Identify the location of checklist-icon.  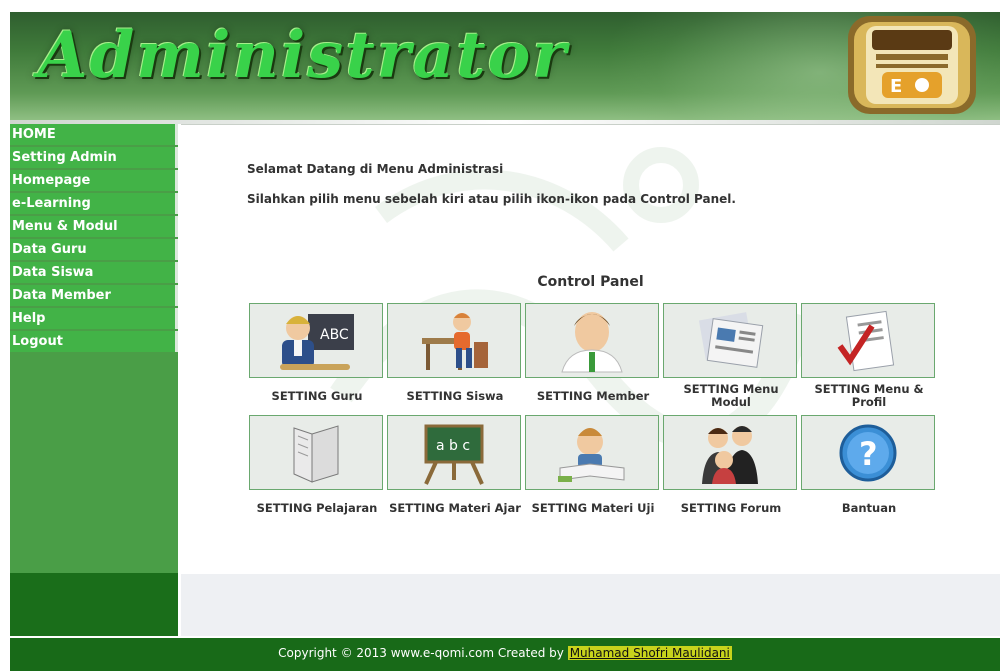
(866, 340).